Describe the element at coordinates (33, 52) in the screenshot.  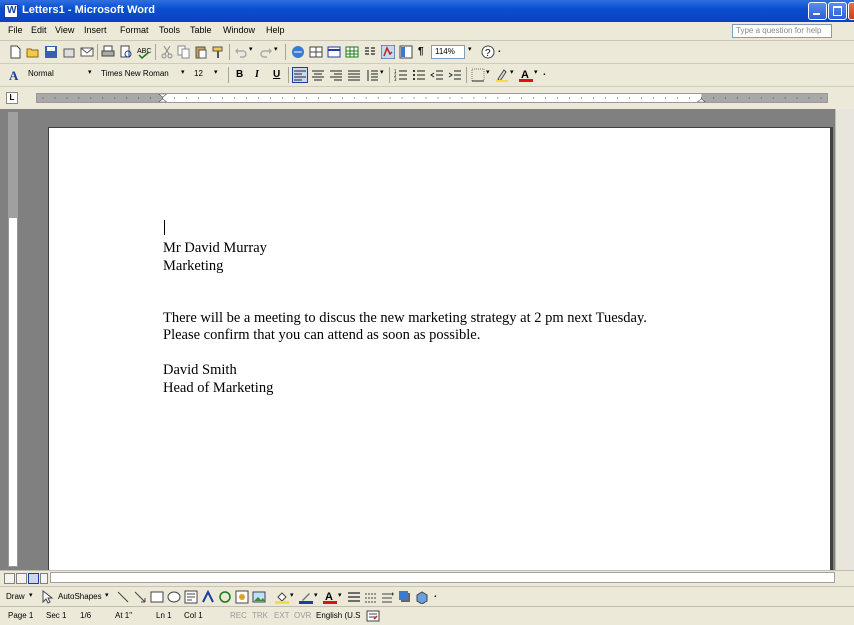
I see `open-folder-icon` at that location.